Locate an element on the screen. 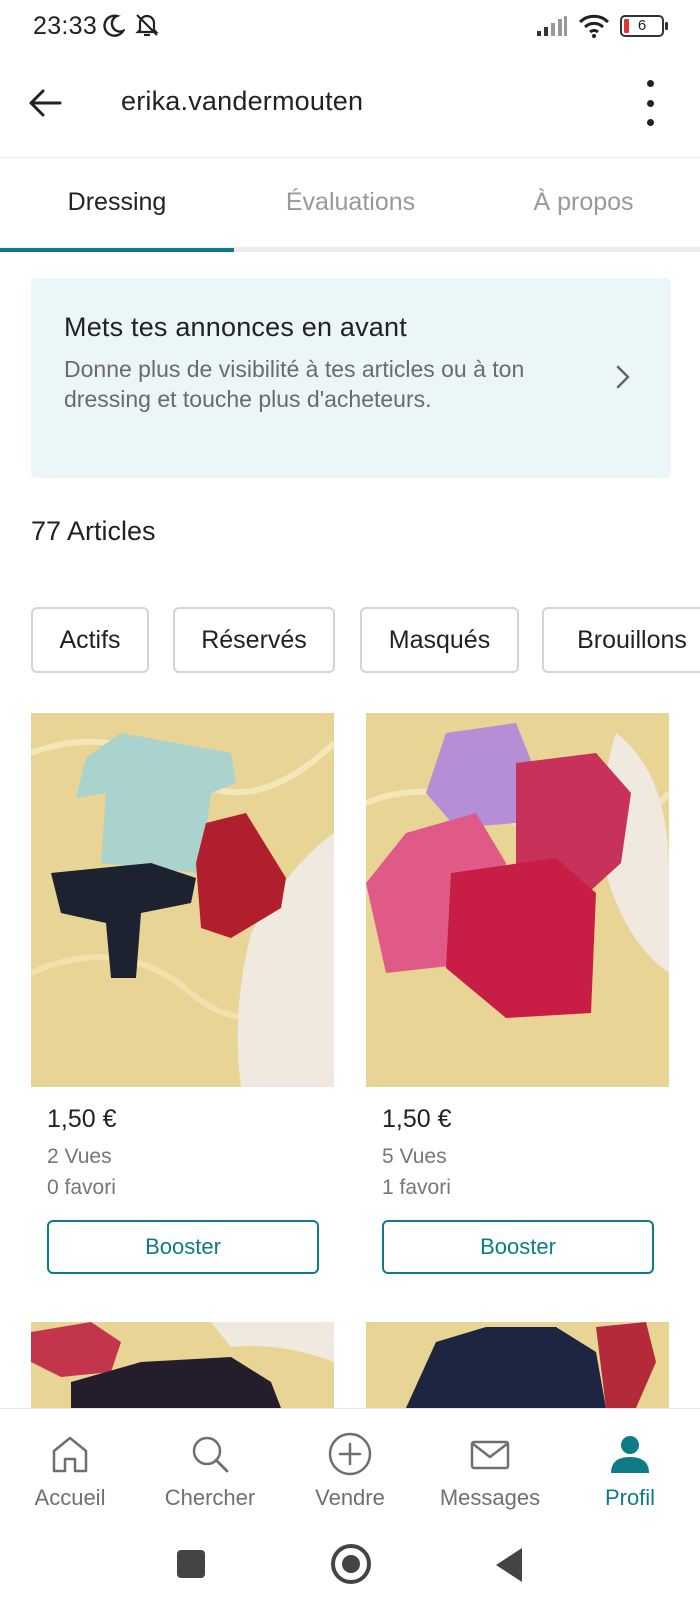 The width and height of the screenshot is (700, 1607). profile-tabs: Dressing Évaluations À propos is located at coordinates (350, 205).